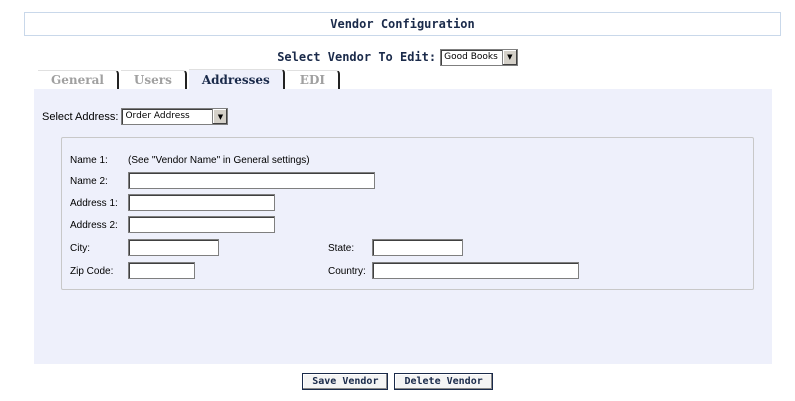  What do you see at coordinates (443, 381) in the screenshot?
I see `delete-vendor-button: Delete Vendor` at bounding box center [443, 381].